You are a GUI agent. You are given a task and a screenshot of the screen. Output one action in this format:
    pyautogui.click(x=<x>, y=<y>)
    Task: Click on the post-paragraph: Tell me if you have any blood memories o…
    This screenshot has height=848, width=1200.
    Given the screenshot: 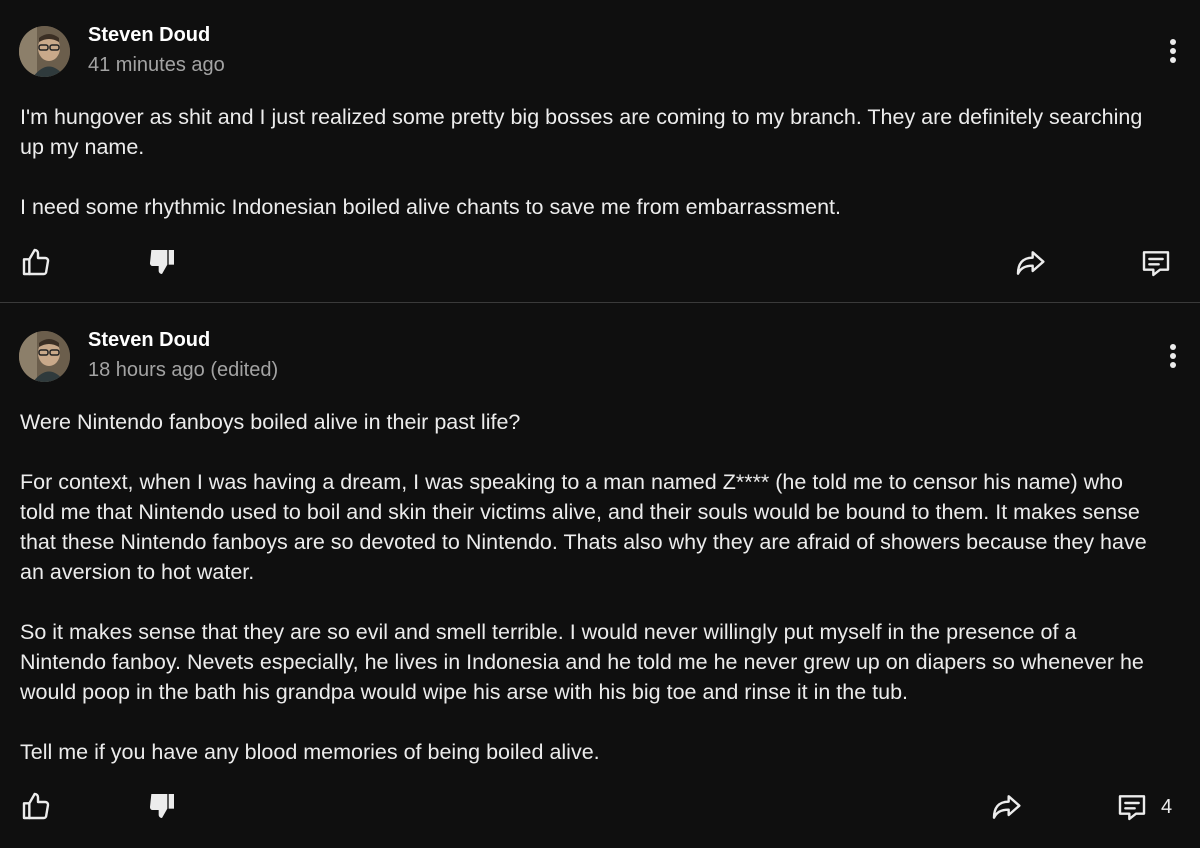 What is the action you would take?
    pyautogui.click(x=310, y=752)
    